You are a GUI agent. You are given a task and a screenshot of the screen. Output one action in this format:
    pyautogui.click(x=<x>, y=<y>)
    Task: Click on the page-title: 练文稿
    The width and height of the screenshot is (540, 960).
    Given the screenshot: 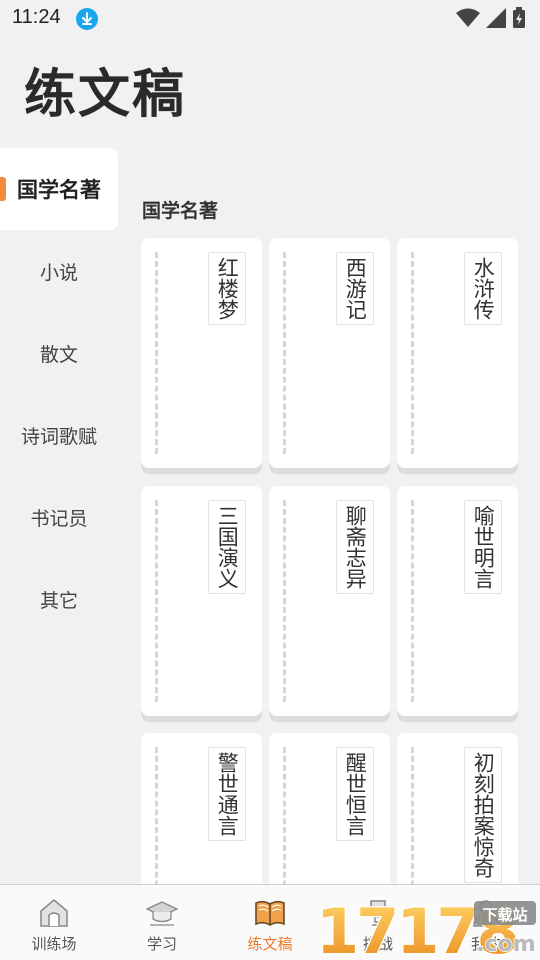 What is the action you would take?
    pyautogui.click(x=105, y=95)
    